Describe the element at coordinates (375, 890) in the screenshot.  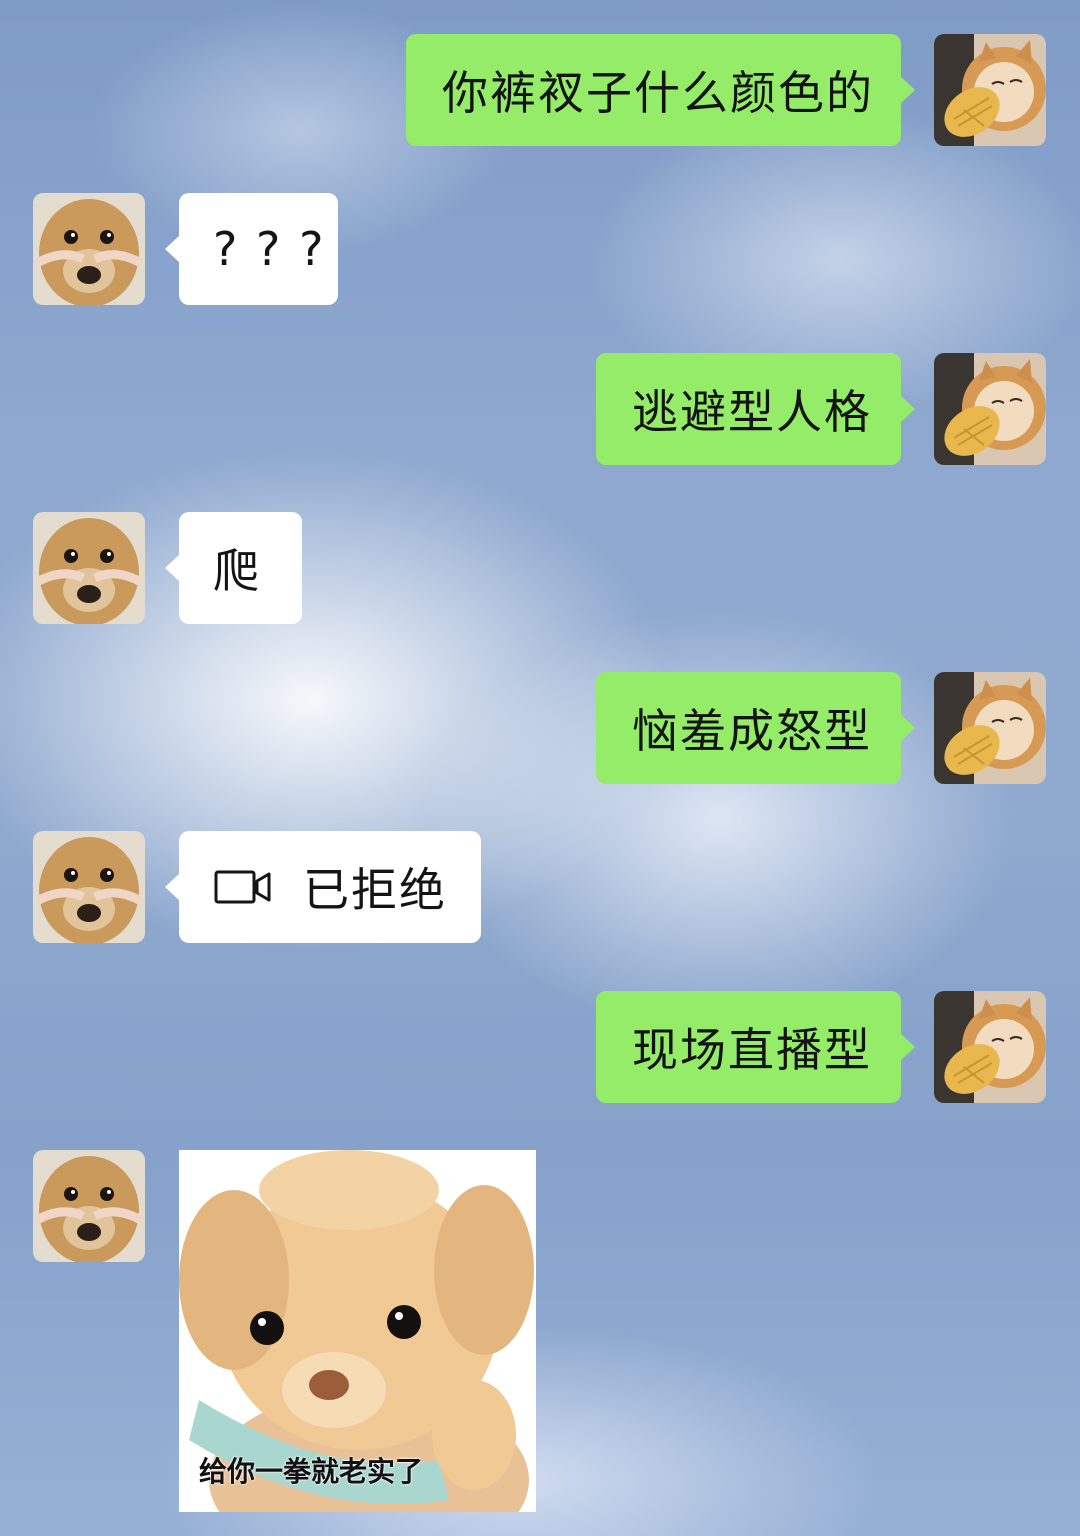
I see `message-text: 已拒绝` at that location.